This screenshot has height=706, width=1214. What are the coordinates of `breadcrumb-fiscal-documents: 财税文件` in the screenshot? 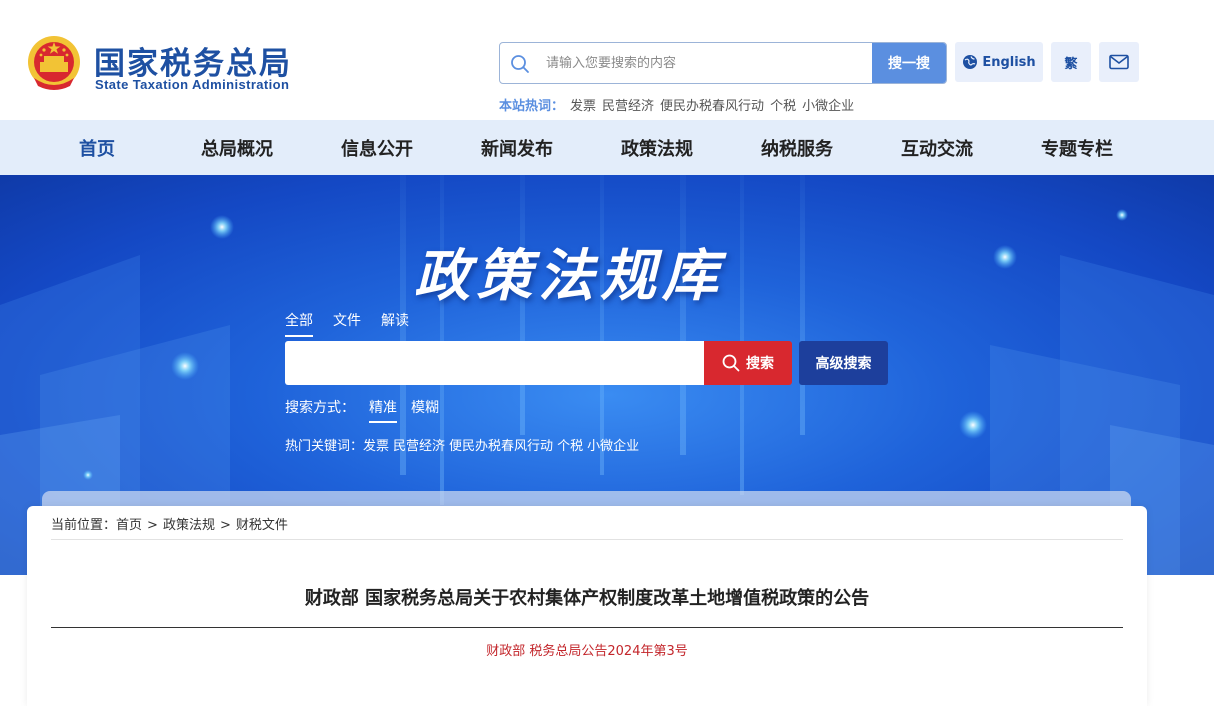 It's located at (262, 525).